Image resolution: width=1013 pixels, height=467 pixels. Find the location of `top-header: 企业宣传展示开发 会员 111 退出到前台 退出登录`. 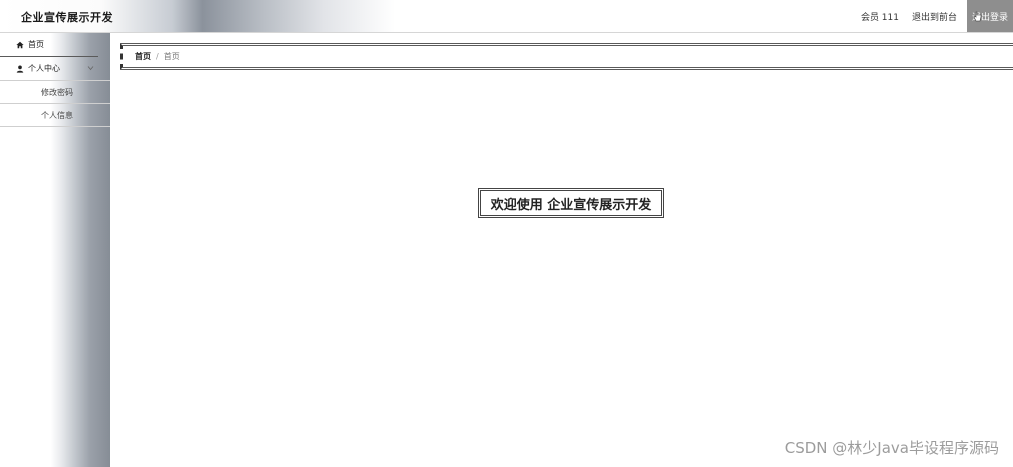

top-header: 企业宣传展示开发 会员 111 退出到前台 退出登录 is located at coordinates (506, 16).